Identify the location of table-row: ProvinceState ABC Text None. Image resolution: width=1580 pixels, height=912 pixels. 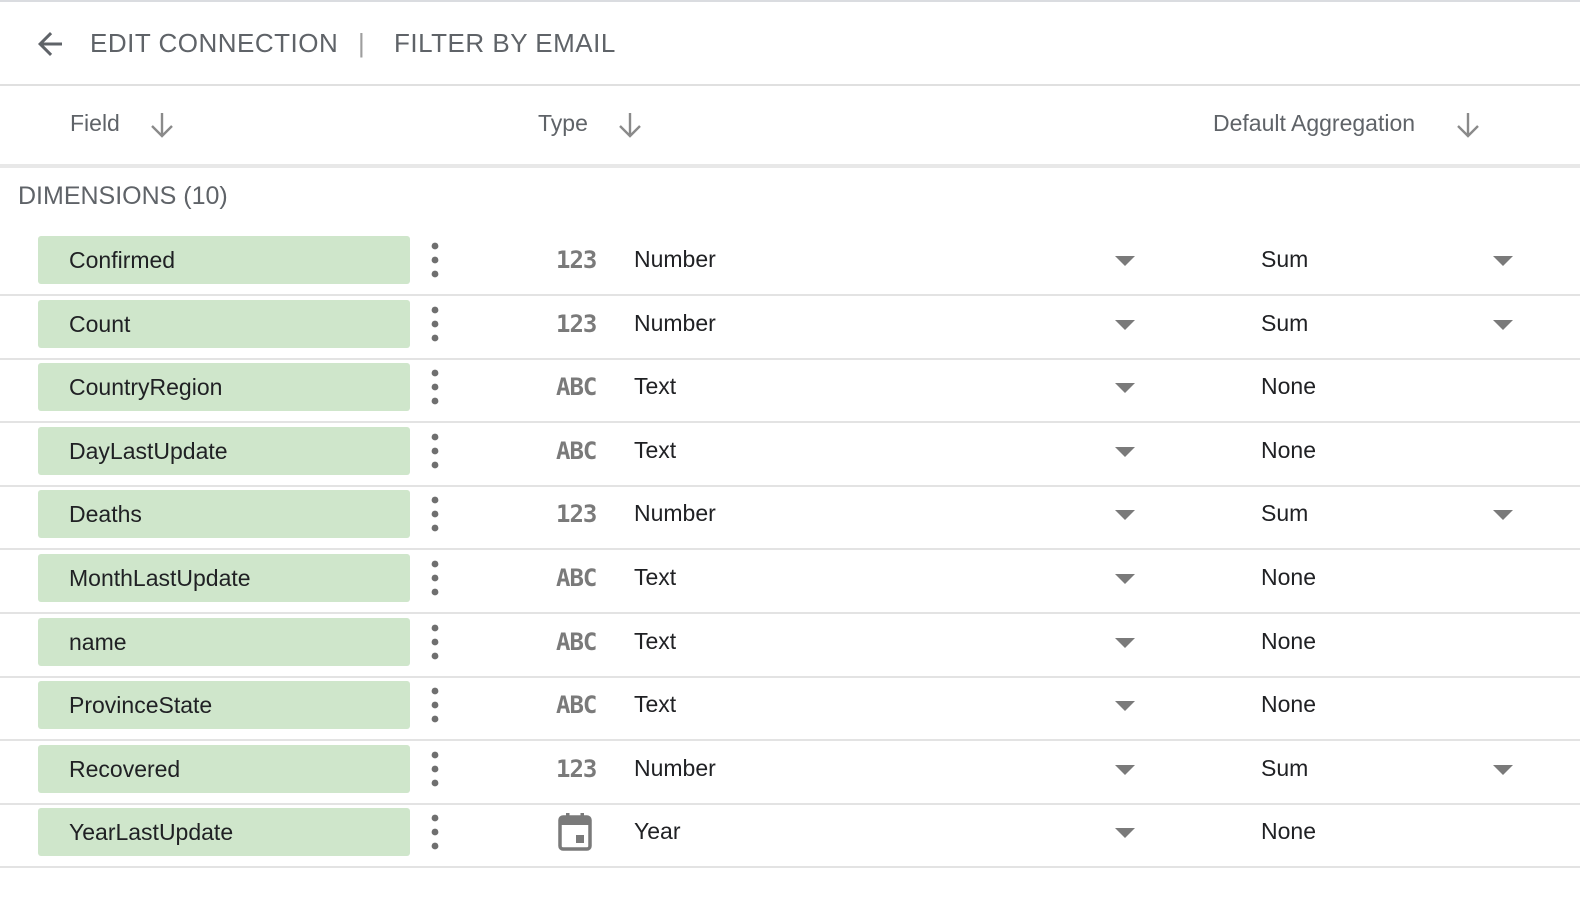
(790, 709).